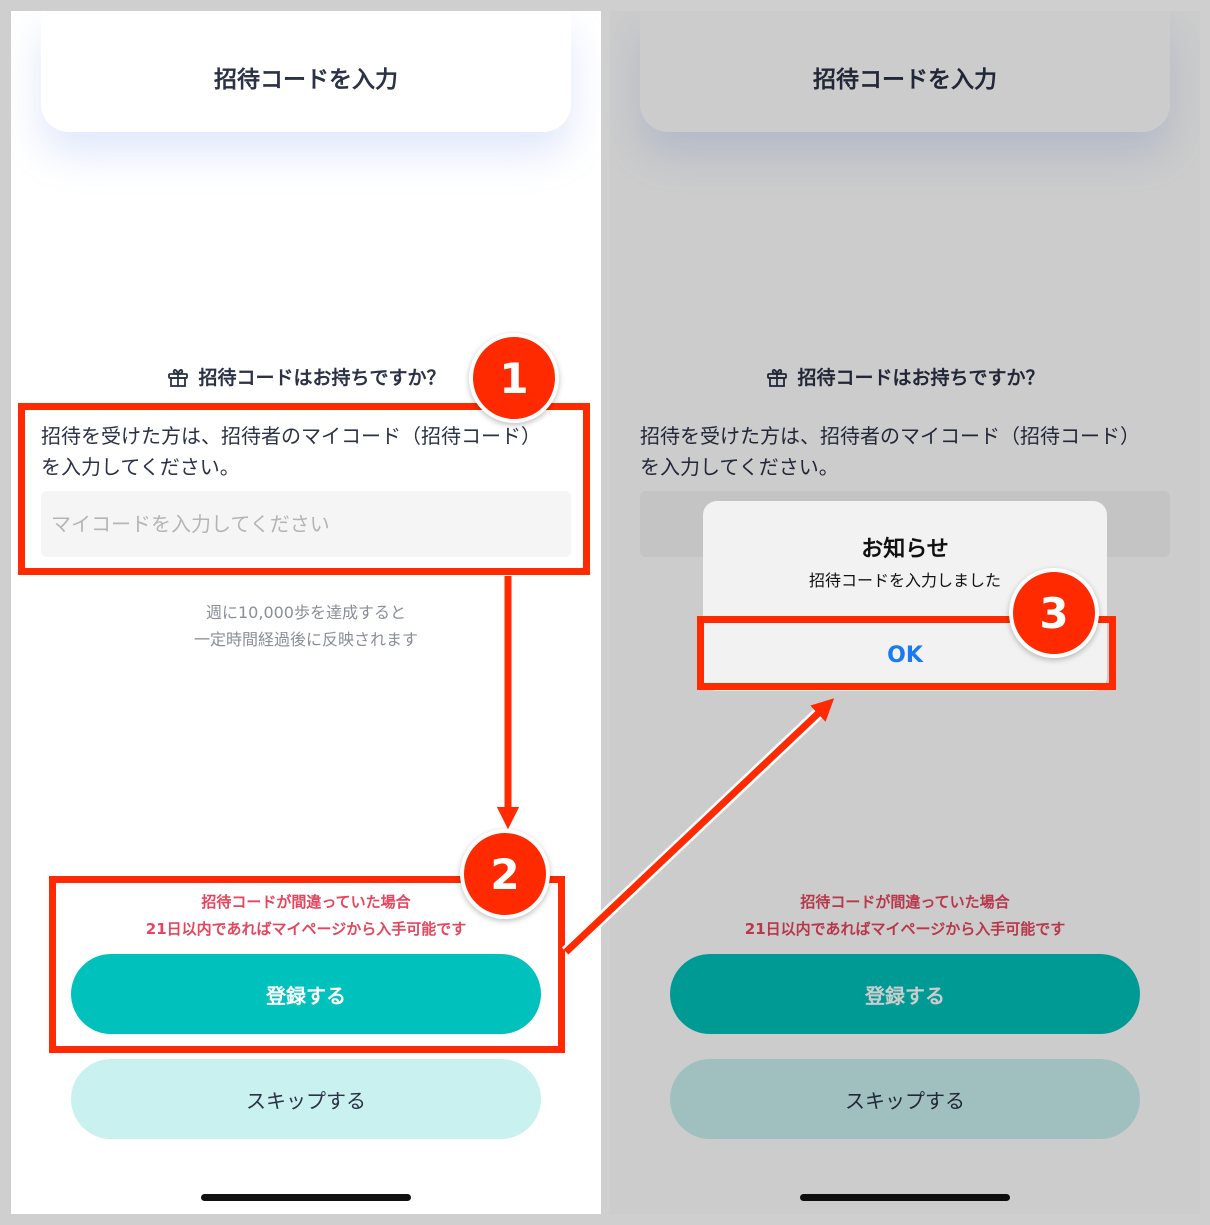 This screenshot has height=1225, width=1210. I want to click on step-badge-3: 3, so click(1054, 613).